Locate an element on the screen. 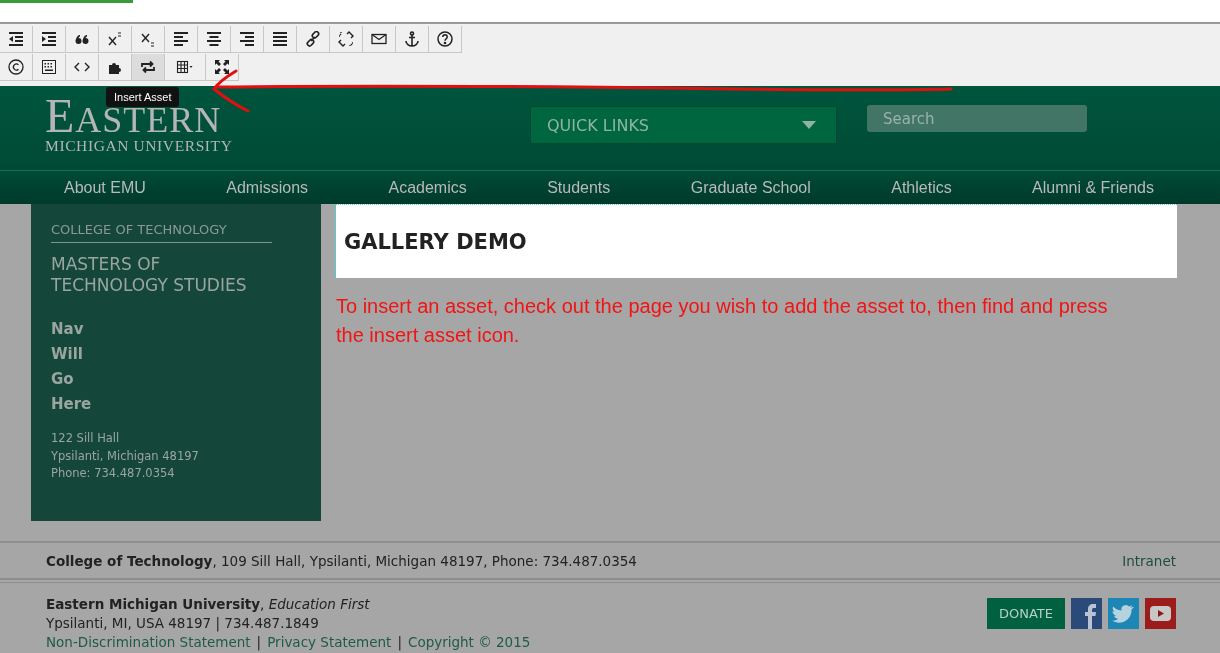  facebook-icon is located at coordinates (1086, 613).